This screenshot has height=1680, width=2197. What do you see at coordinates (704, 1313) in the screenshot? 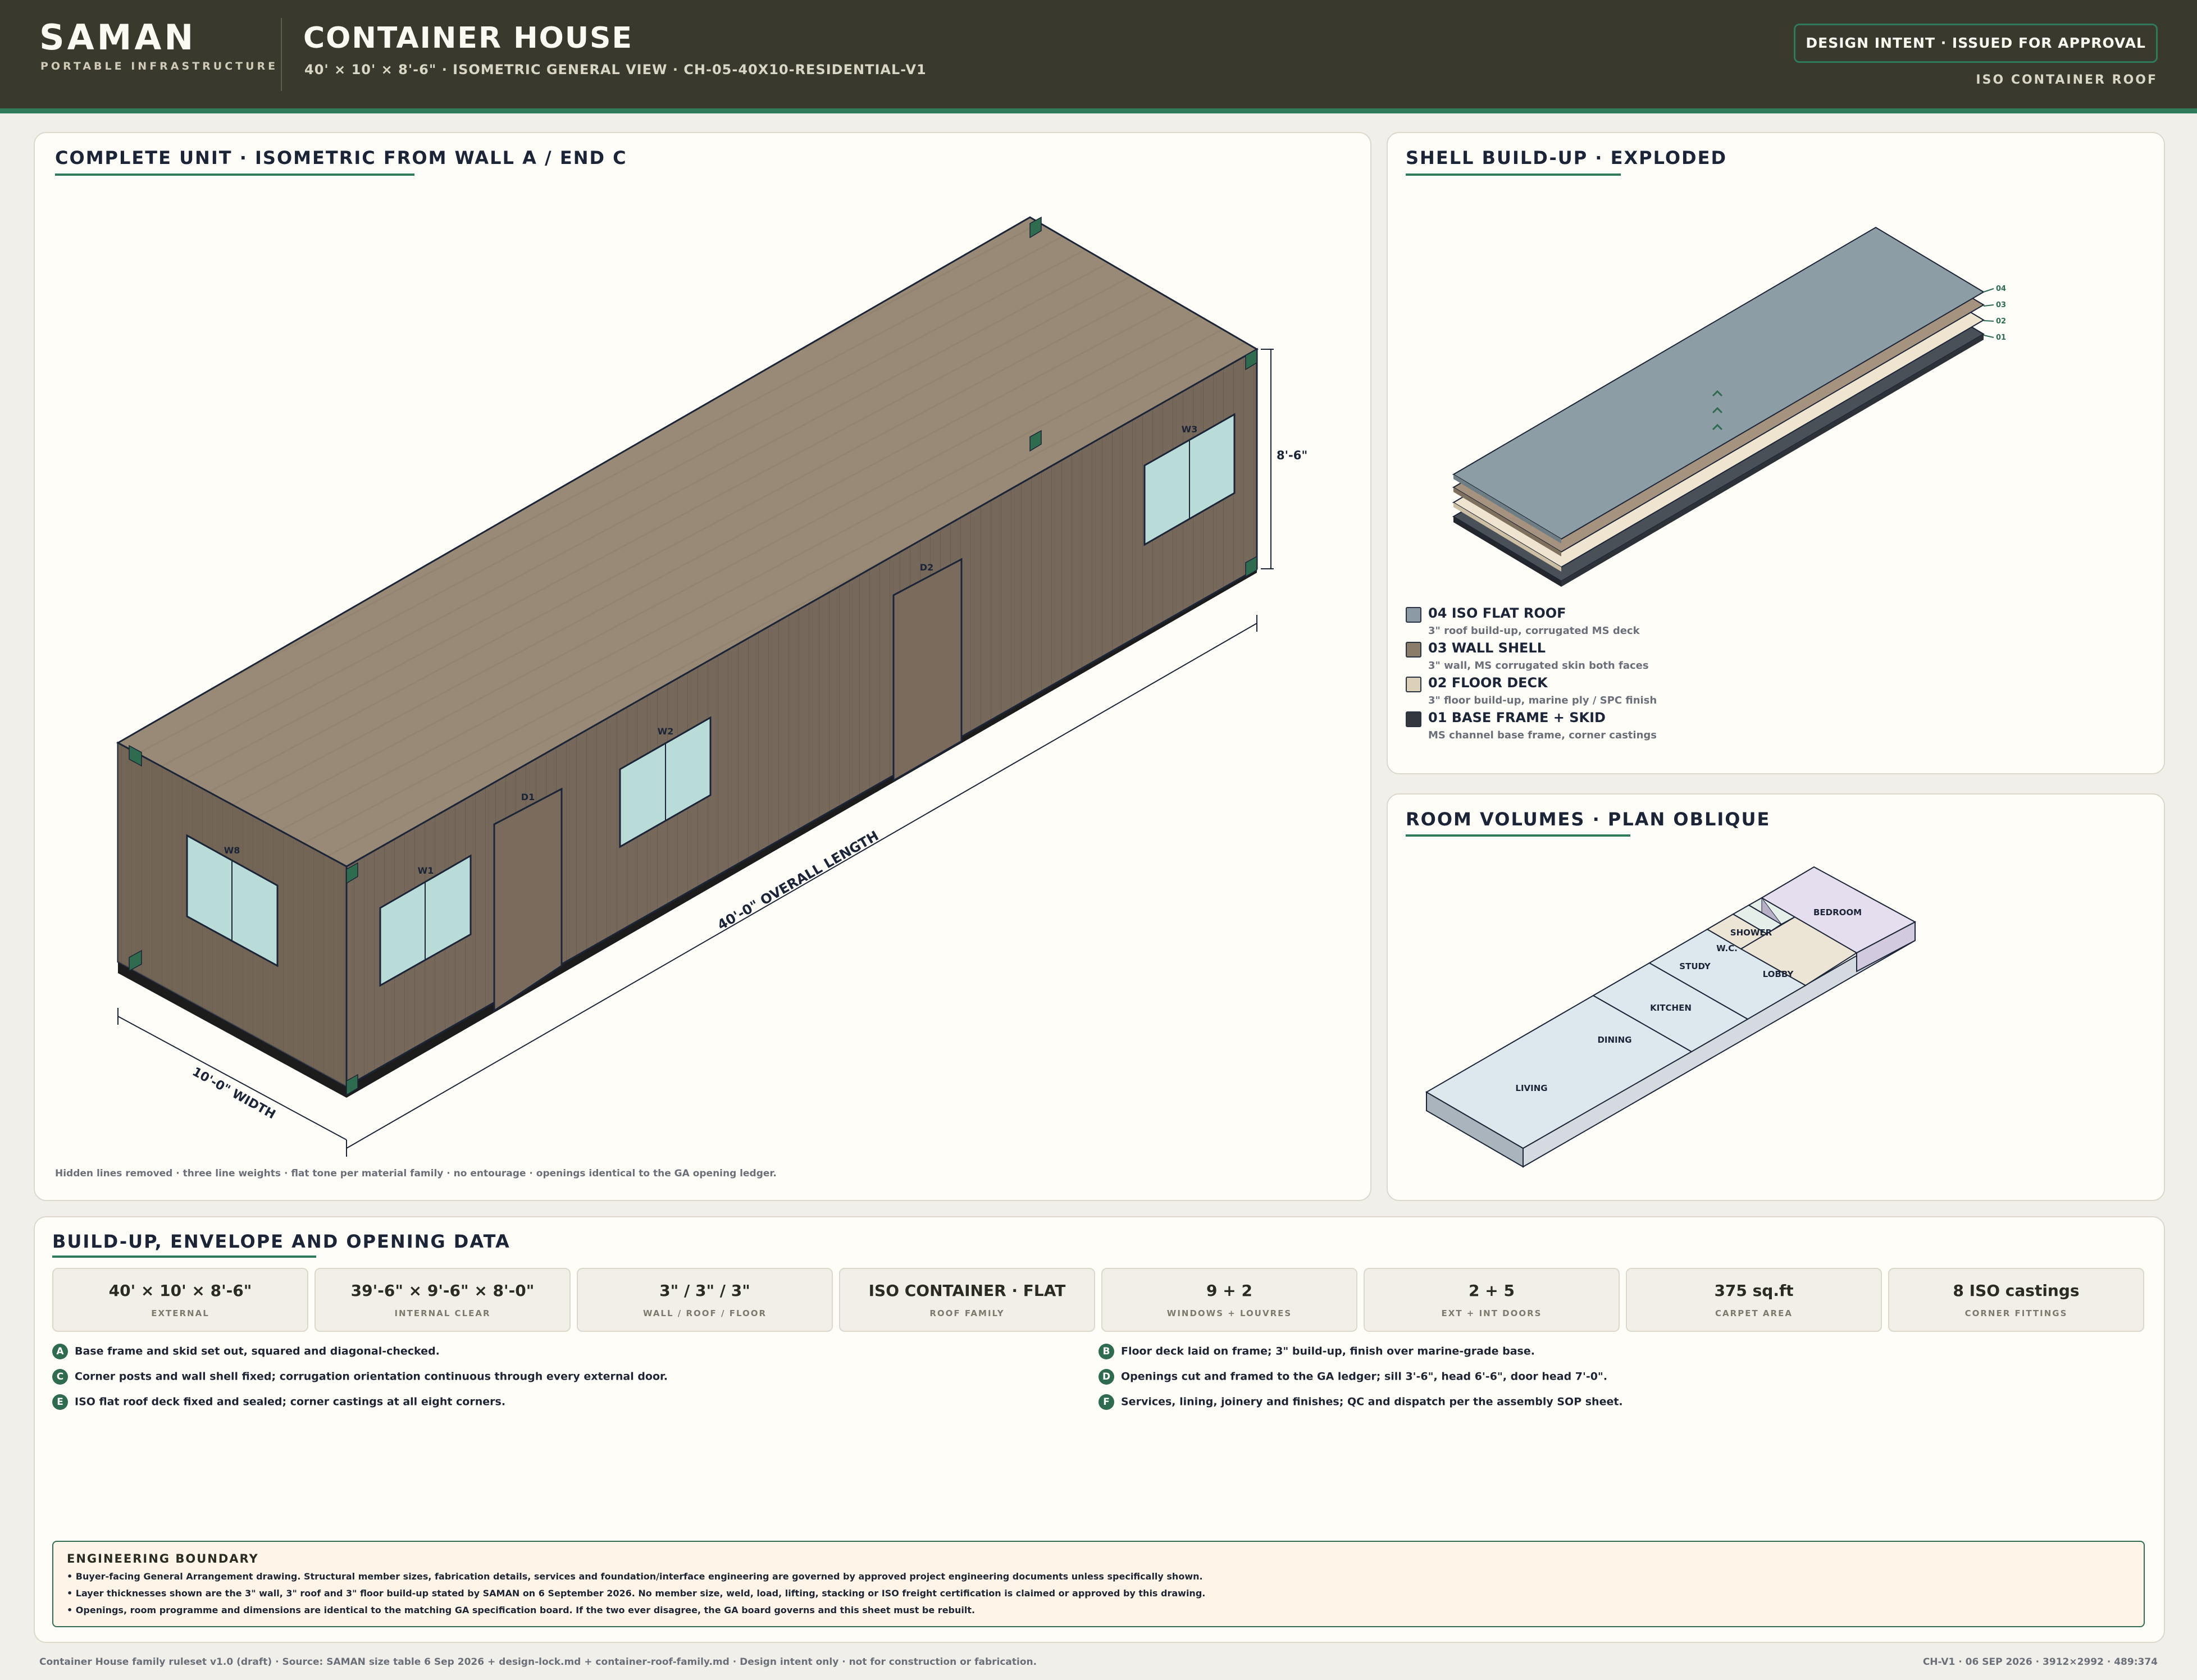
I see `stat-layer-thickness-label: WALL / ROOF / FLOOR` at bounding box center [704, 1313].